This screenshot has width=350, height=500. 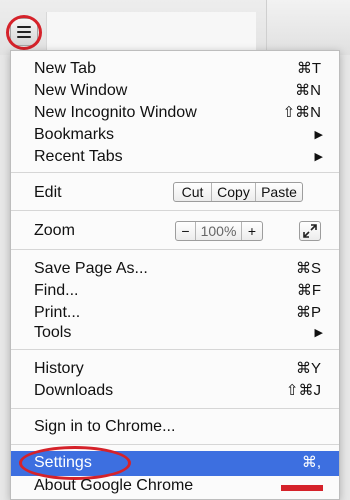 I want to click on menu-item-shortcut: ⌘S, so click(x=308, y=268).